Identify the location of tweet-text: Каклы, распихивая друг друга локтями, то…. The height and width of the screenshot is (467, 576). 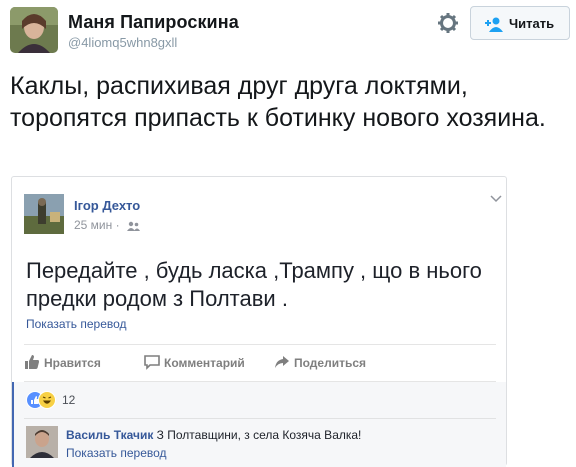
(278, 102).